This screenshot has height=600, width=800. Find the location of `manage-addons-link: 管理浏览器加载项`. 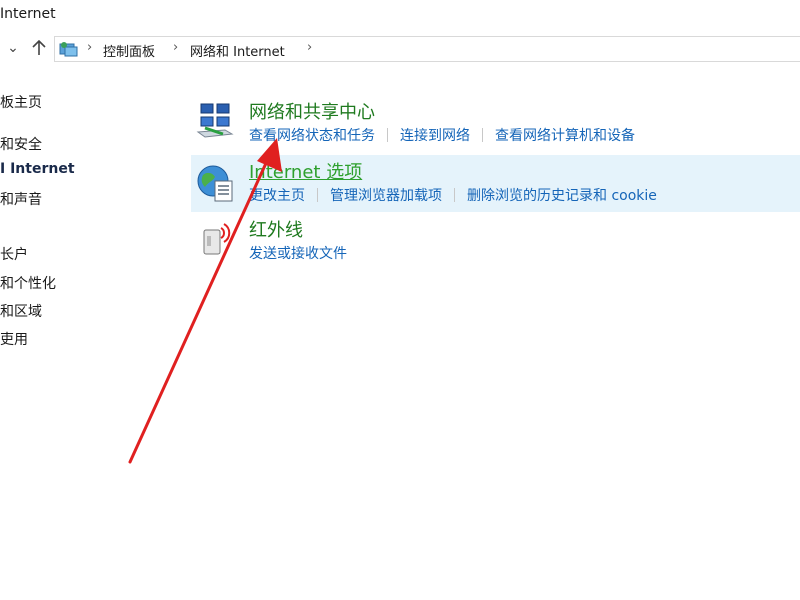

manage-addons-link: 管理浏览器加载项 is located at coordinates (386, 195).